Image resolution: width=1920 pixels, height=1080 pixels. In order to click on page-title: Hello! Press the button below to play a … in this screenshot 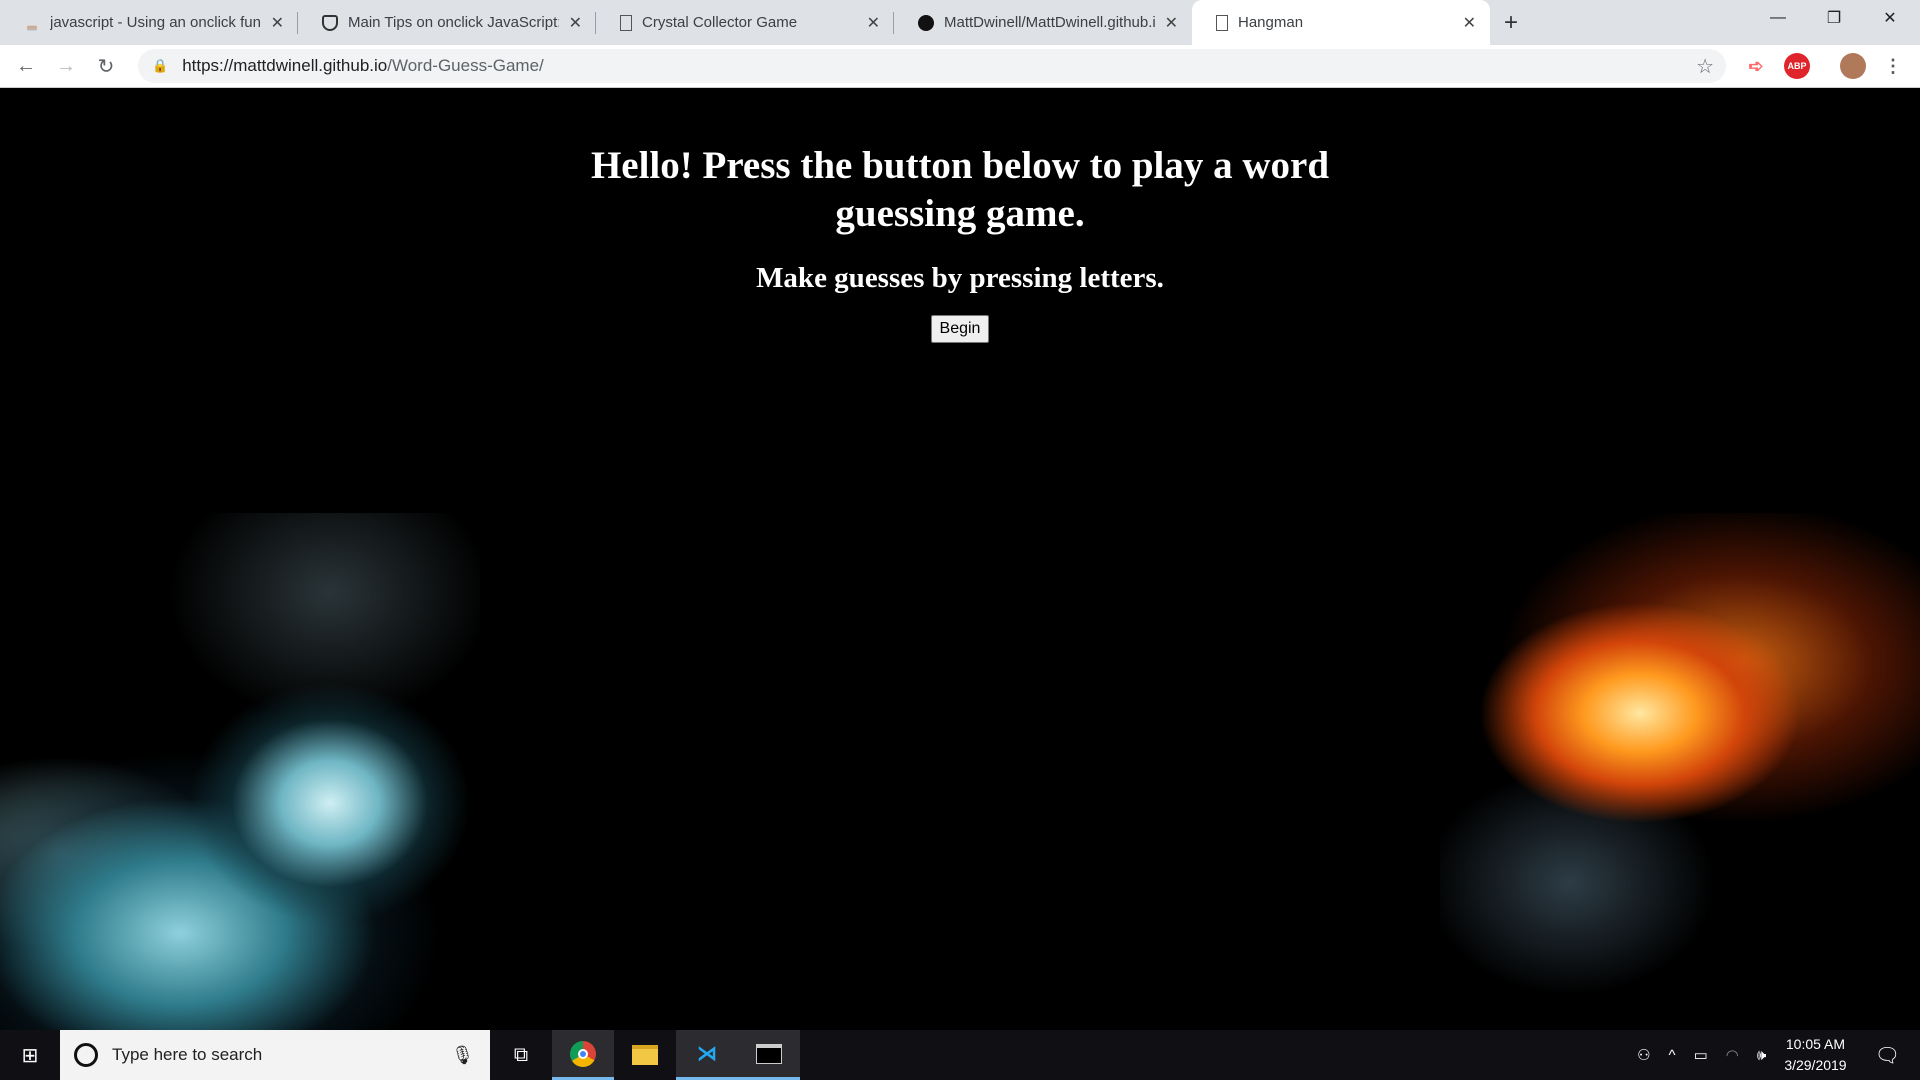, I will do `click(960, 189)`.